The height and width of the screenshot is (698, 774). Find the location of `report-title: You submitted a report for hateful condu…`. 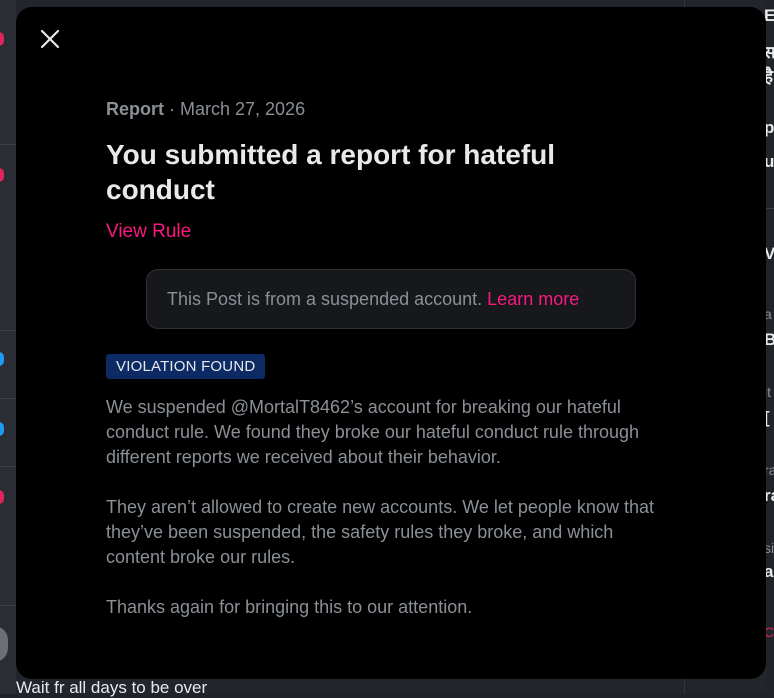

report-title: You submitted a report for hateful condu… is located at coordinates (331, 172).